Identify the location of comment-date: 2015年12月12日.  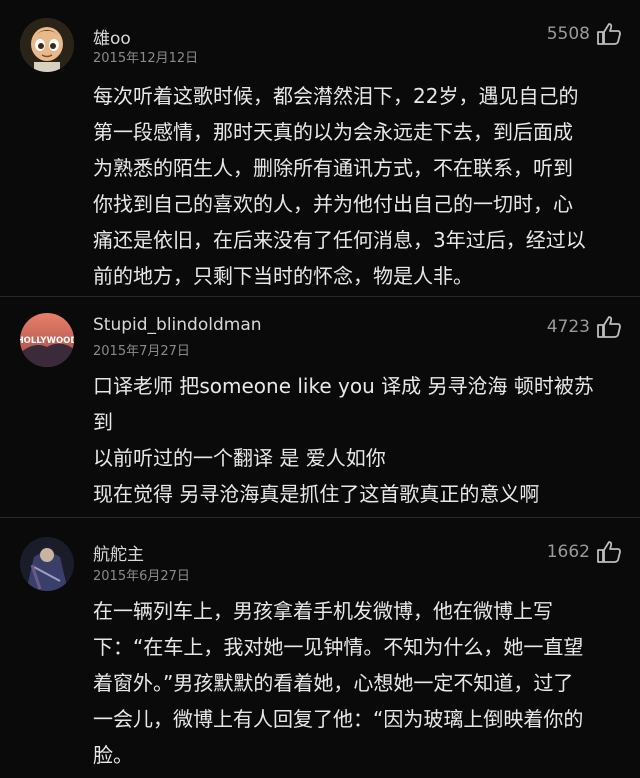
(146, 58).